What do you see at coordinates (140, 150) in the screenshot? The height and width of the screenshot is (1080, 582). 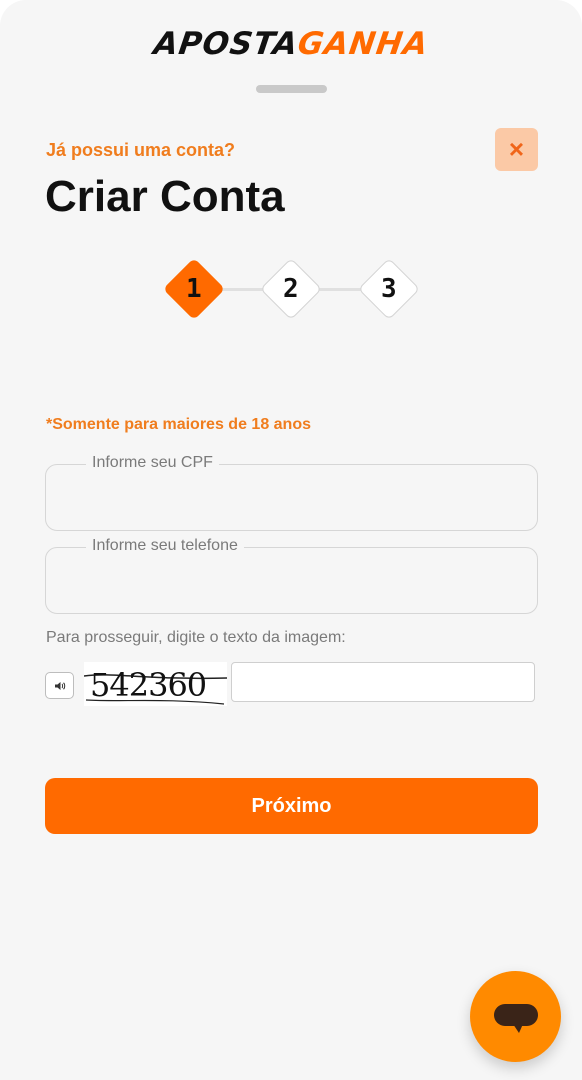 I see `already-have-account-link: Já possui uma conta?` at bounding box center [140, 150].